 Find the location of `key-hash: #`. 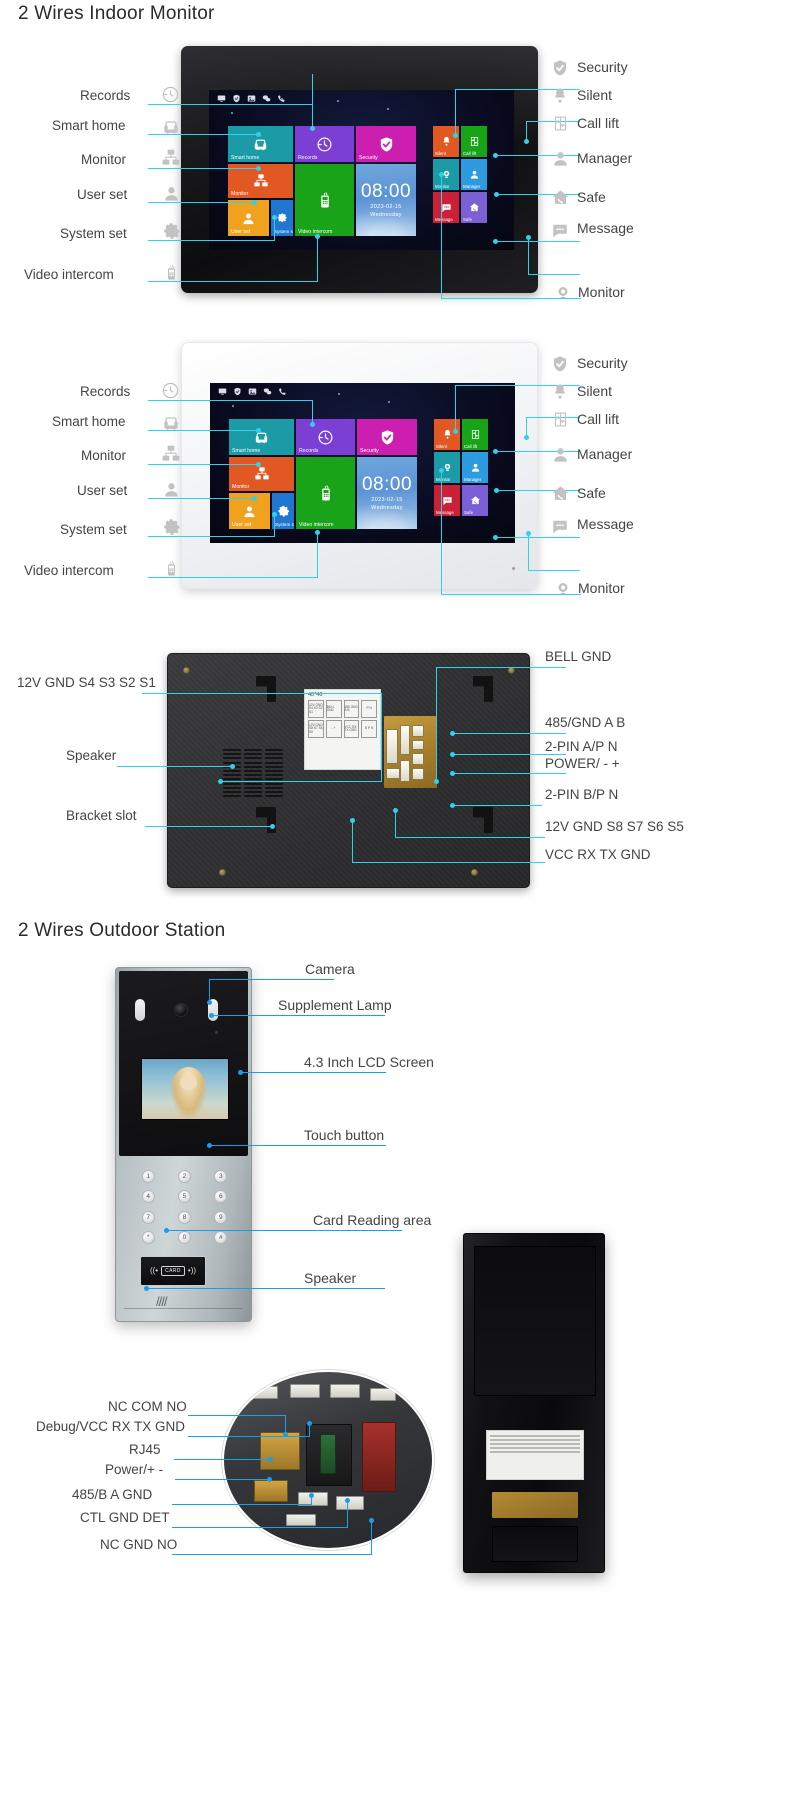

key-hash: # is located at coordinates (221, 1238).